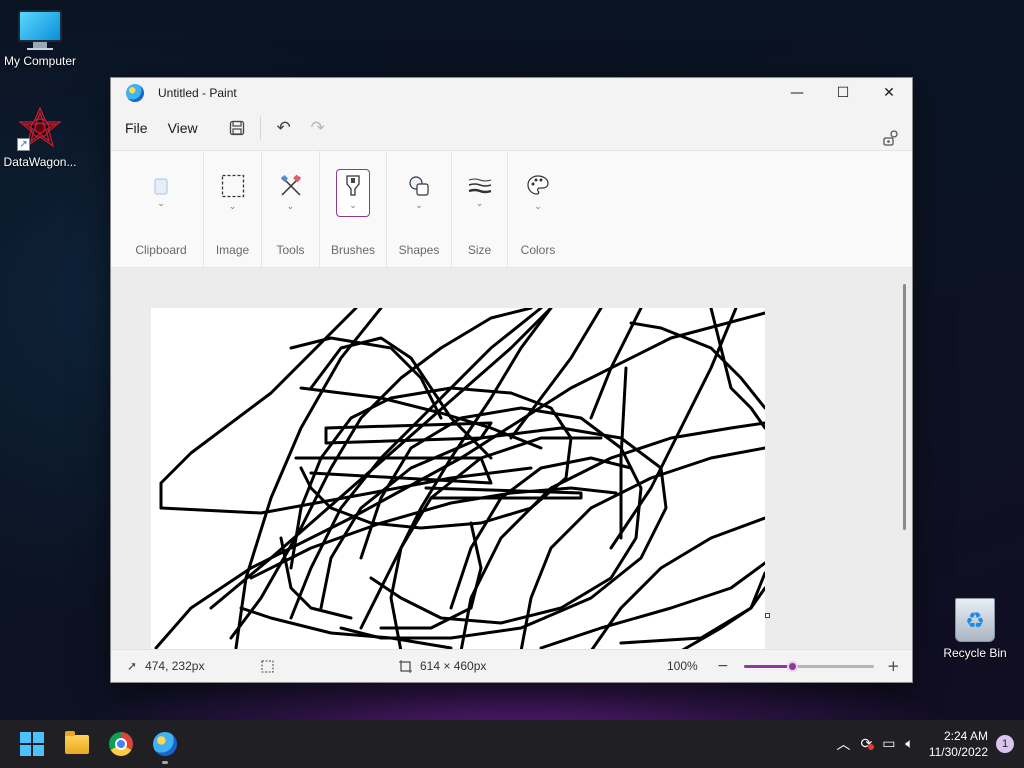  I want to click on divider, so click(260, 128).